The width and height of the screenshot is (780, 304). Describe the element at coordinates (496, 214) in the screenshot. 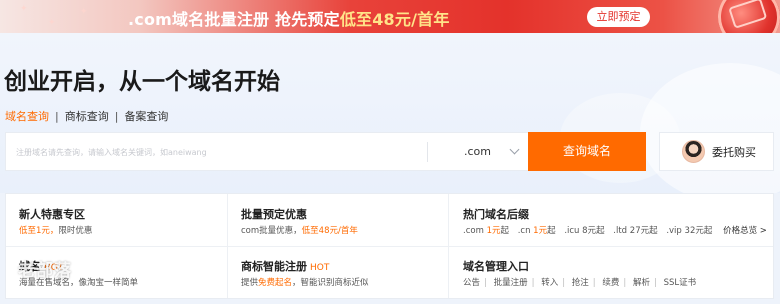

I see `card-title: 热门域名后缀` at that location.